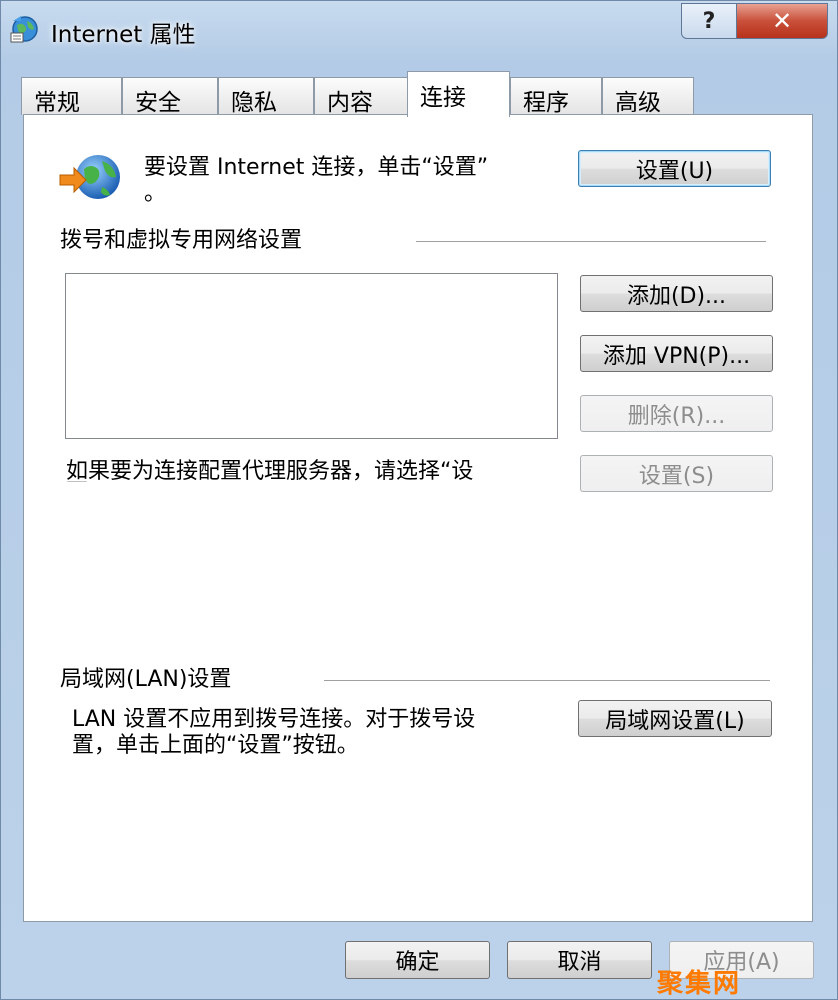 Image resolution: width=838 pixels, height=1000 pixels. What do you see at coordinates (419, 31) in the screenshot?
I see `title-bar: Internet 属性 ? ✕` at bounding box center [419, 31].